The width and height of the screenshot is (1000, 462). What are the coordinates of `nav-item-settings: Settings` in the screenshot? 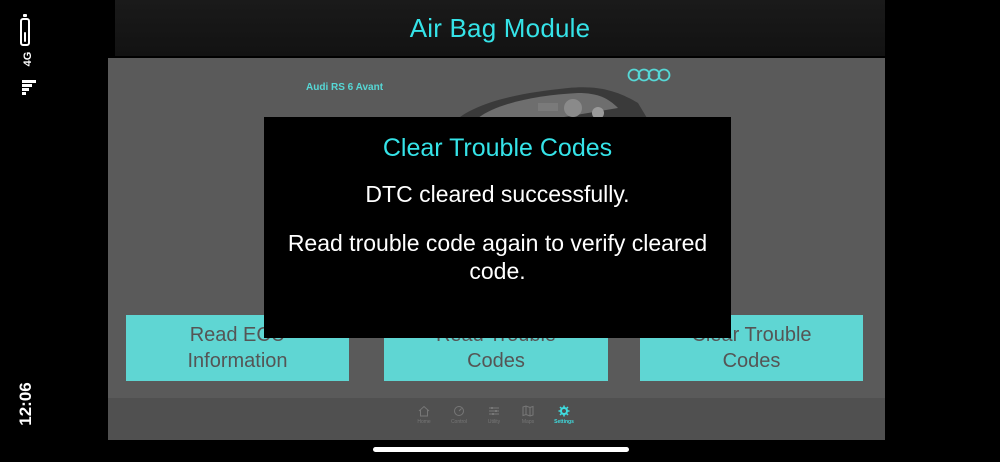 It's located at (564, 420).